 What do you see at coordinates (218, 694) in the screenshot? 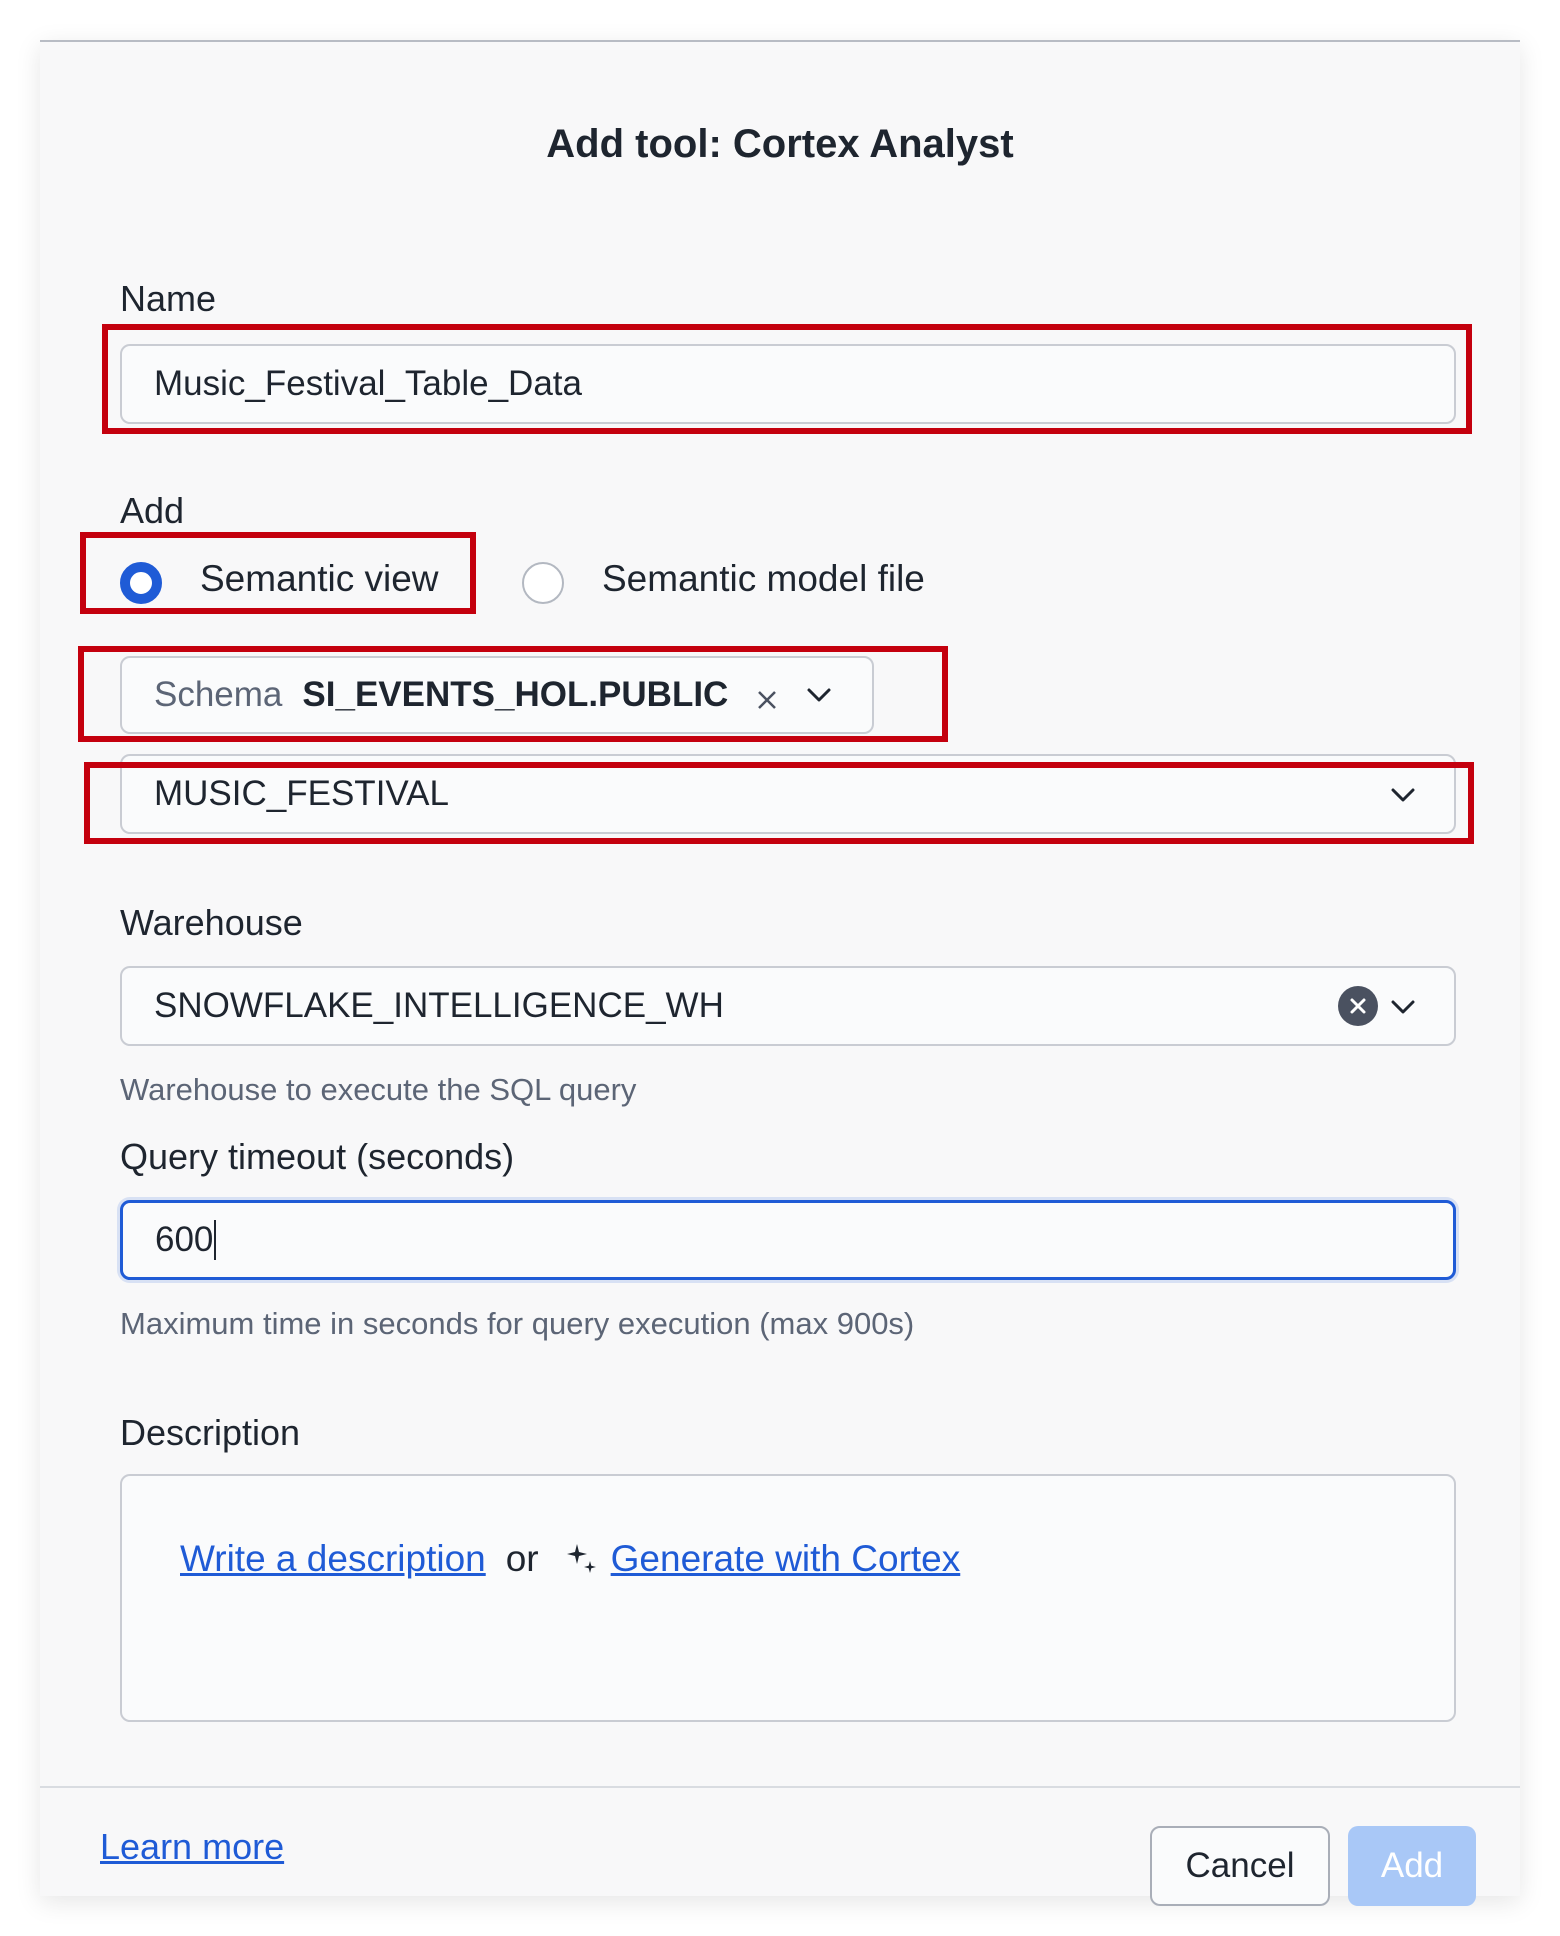
I see `schema-prefix: Schema` at bounding box center [218, 694].